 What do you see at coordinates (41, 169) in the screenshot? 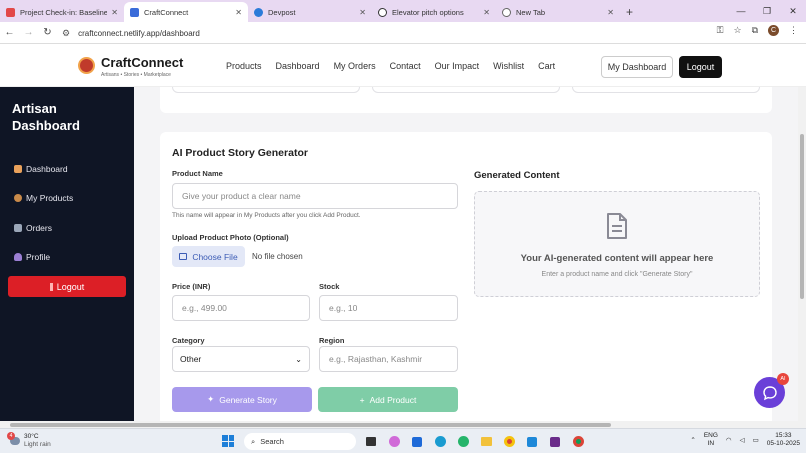
I see `sidebar-item-dashboard: Dashboard` at bounding box center [41, 169].